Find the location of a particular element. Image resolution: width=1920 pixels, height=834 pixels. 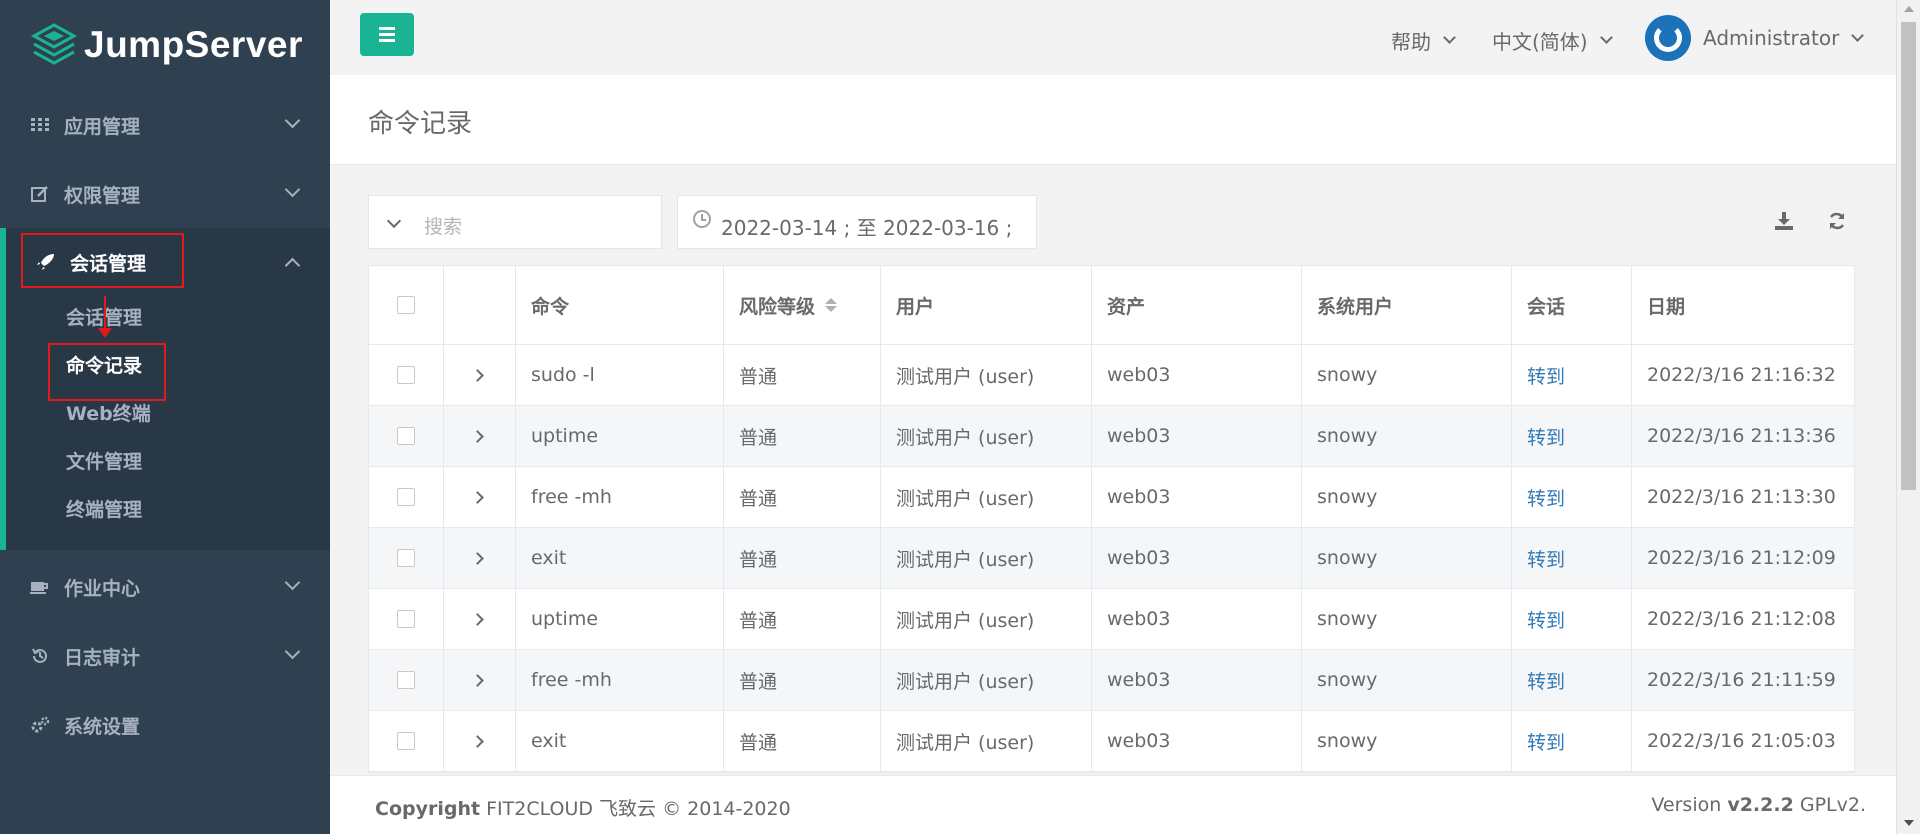

version-label: Version is located at coordinates (1686, 805).